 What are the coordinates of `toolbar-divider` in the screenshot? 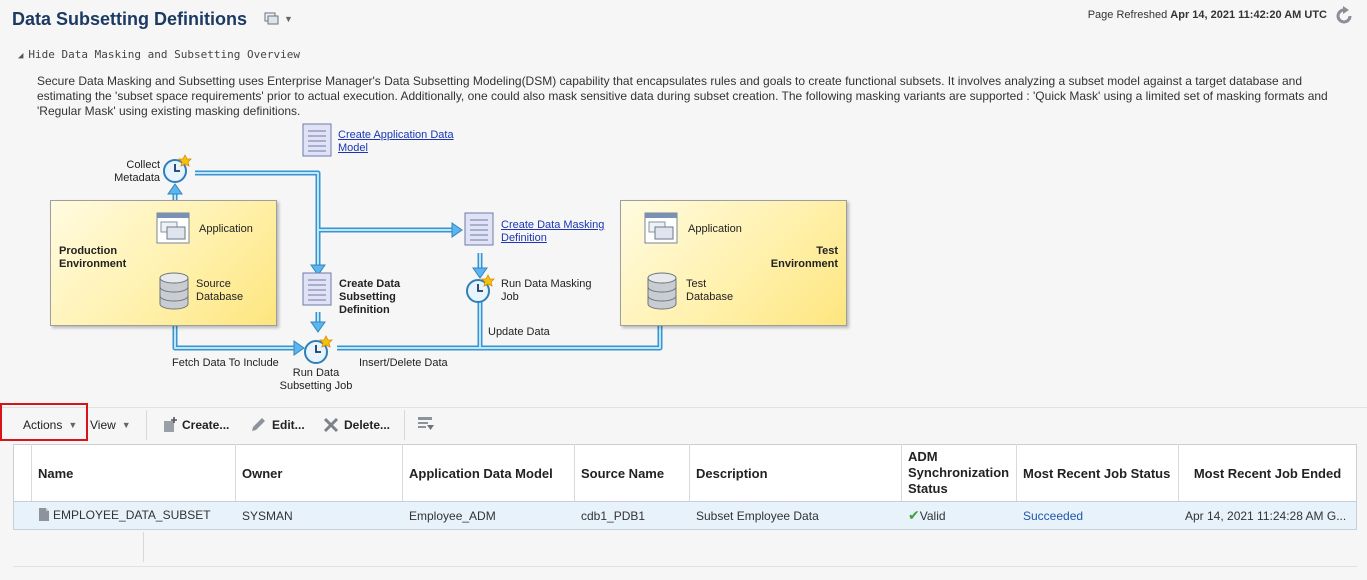 It's located at (683, 407).